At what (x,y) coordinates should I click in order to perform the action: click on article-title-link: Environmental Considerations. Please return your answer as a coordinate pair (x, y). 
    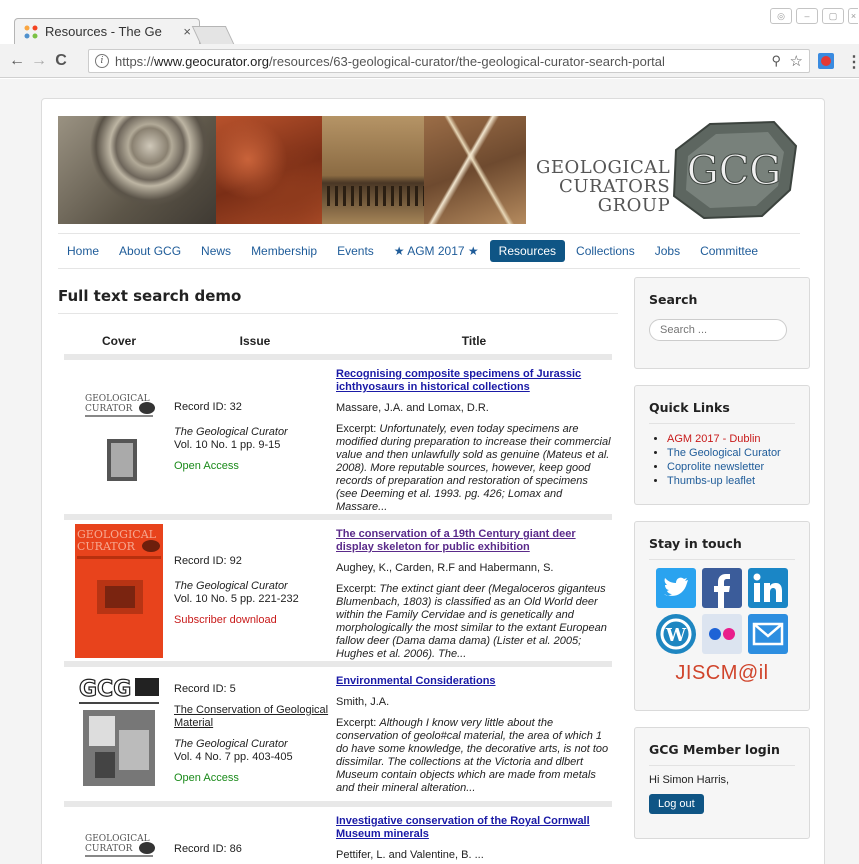
    Looking at the image, I should click on (474, 681).